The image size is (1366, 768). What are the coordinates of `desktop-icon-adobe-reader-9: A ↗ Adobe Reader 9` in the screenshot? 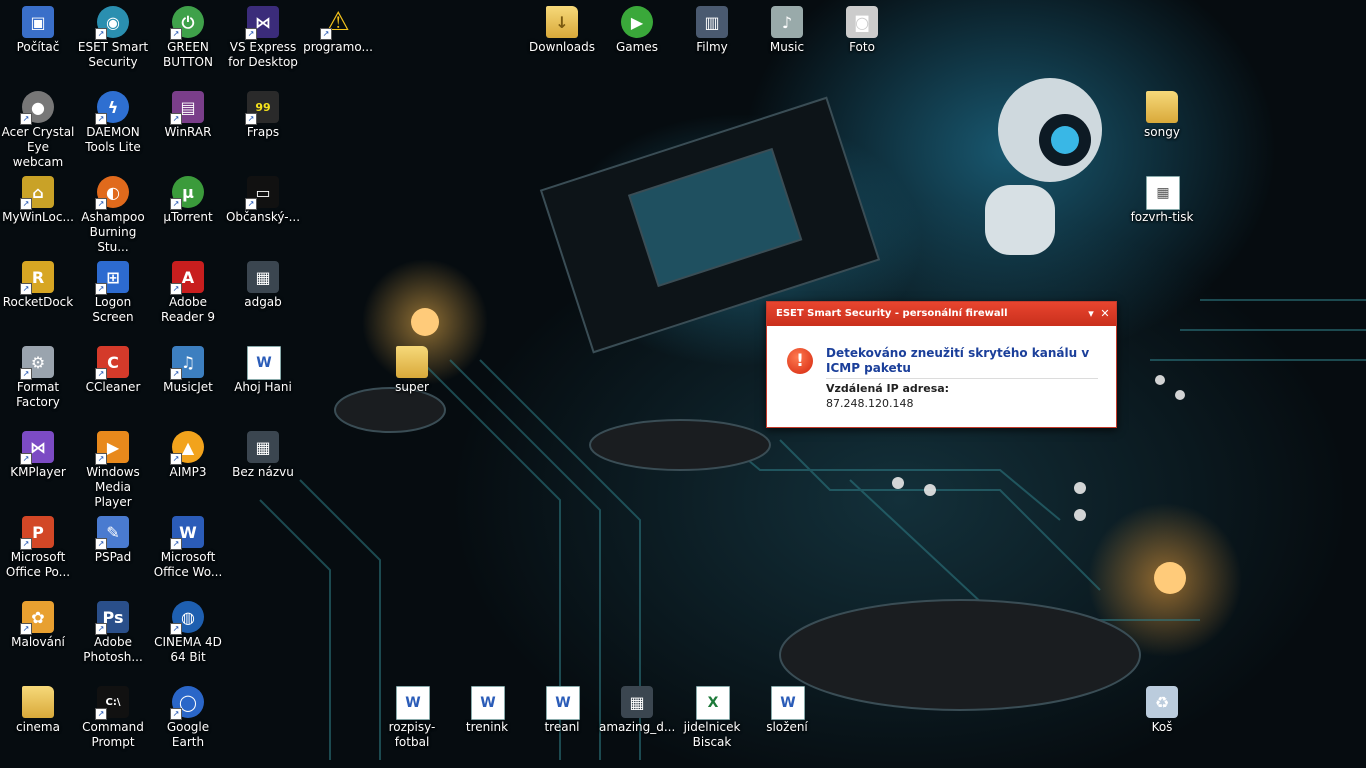 It's located at (188, 290).